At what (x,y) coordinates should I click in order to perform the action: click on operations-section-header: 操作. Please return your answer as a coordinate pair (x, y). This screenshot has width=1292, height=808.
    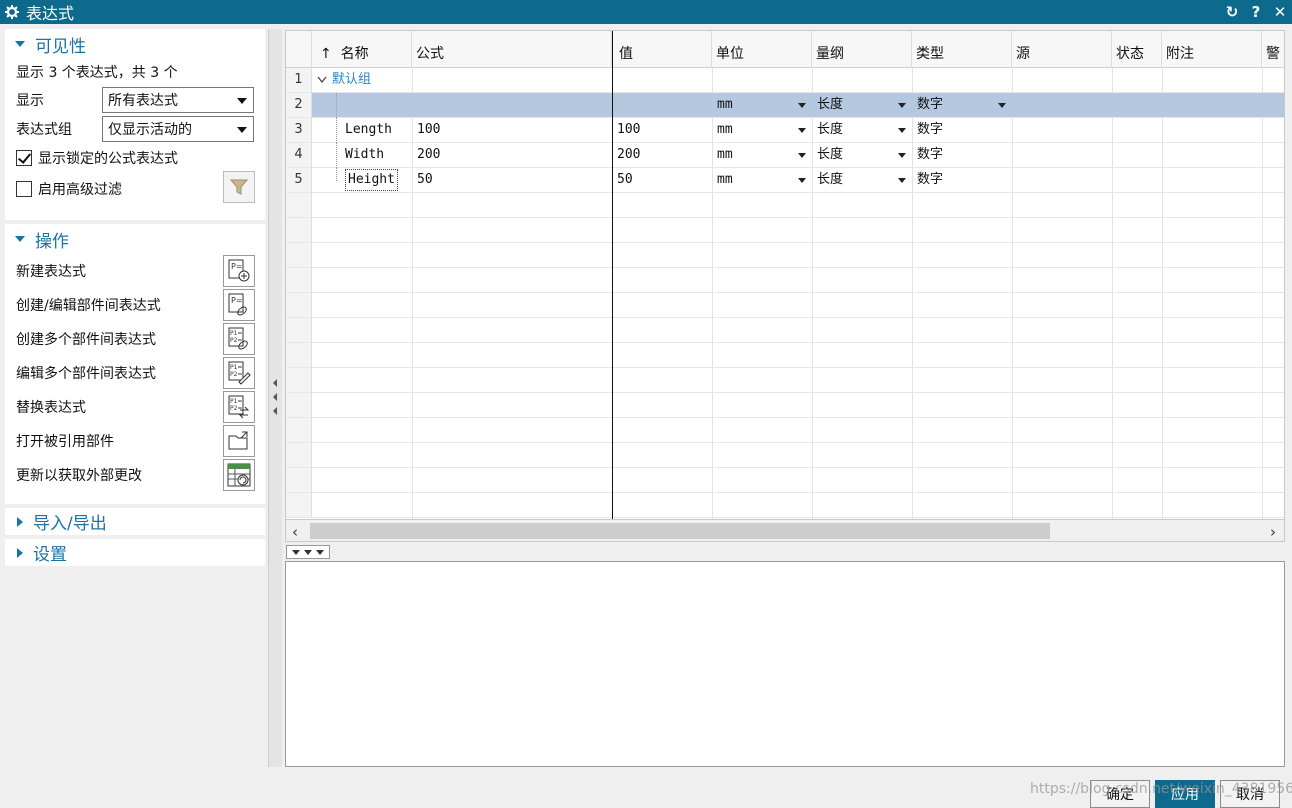
    Looking at the image, I should click on (135, 239).